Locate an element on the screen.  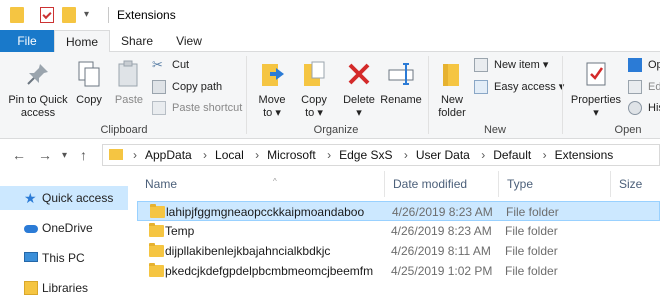
nav-item-label: This PC is located at coordinates (63, 258).